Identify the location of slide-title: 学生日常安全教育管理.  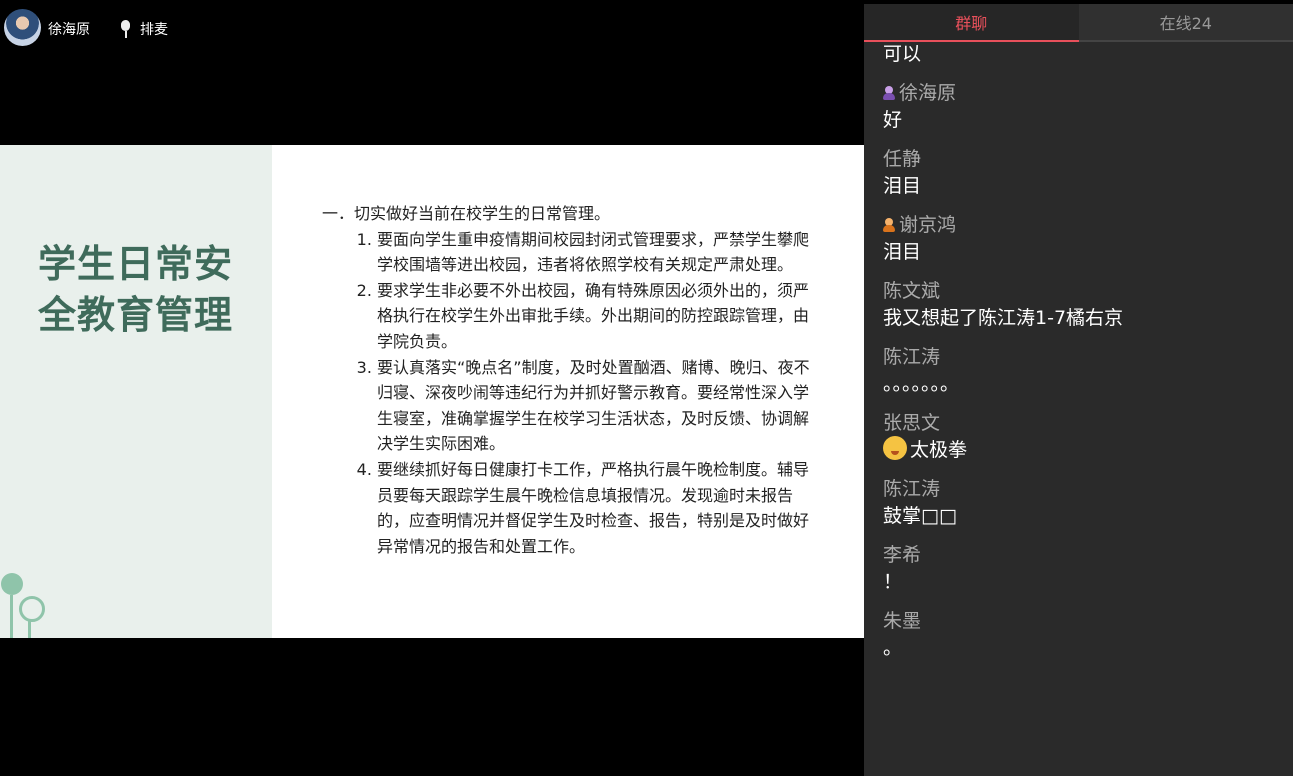
(136, 289).